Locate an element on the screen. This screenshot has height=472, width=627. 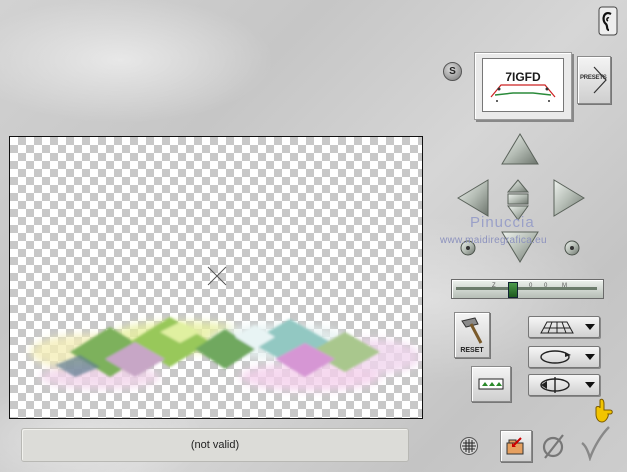
folder-open-icon is located at coordinates (515, 446).